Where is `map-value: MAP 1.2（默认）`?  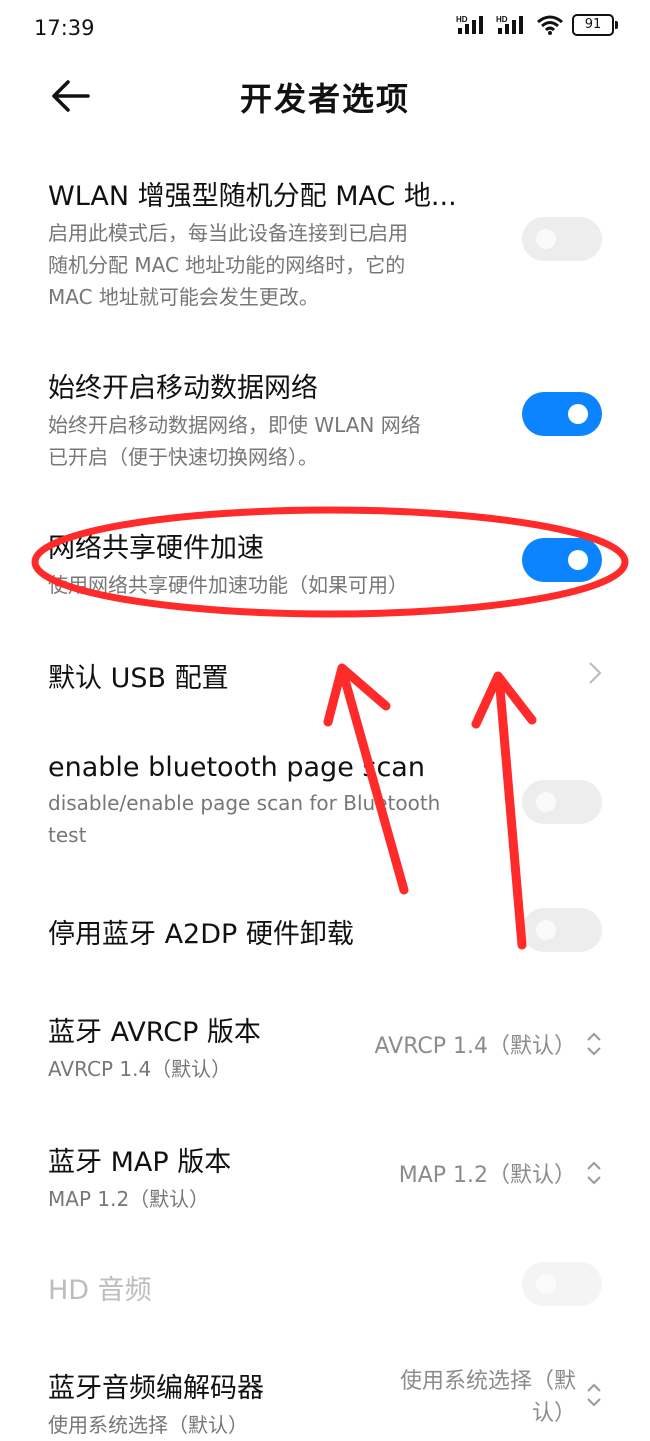
map-value: MAP 1.2（默认） is located at coordinates (500, 1173).